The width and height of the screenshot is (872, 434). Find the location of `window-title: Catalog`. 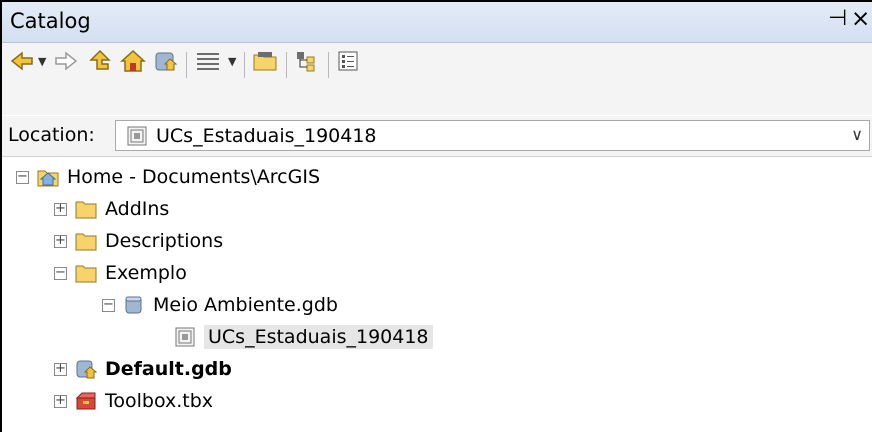

window-title: Catalog is located at coordinates (50, 21).